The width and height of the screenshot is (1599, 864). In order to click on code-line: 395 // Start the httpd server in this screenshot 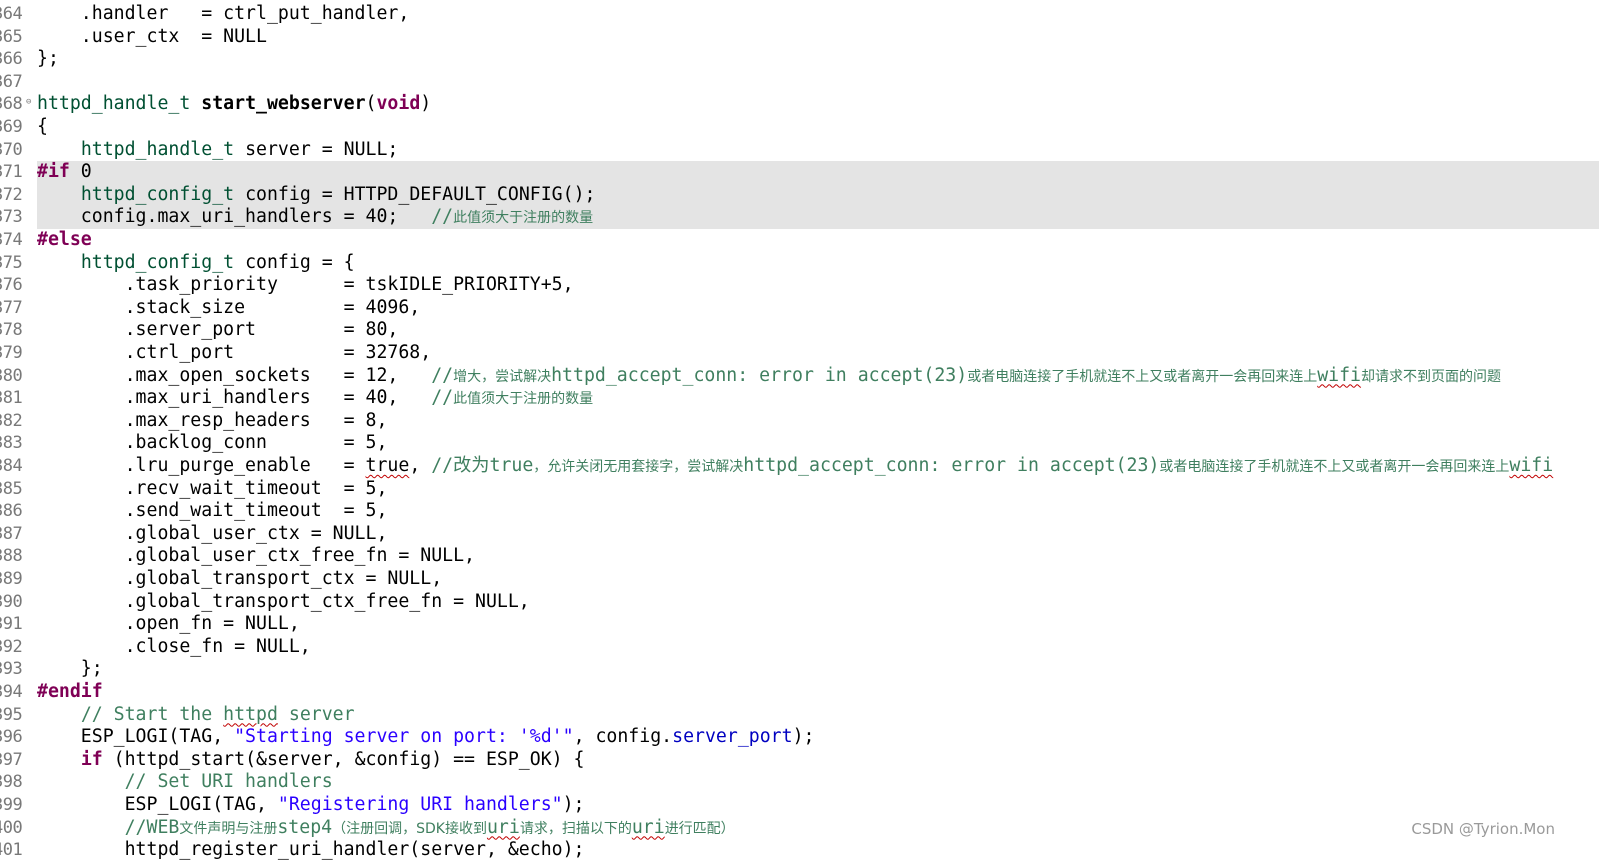, I will do `click(799, 715)`.